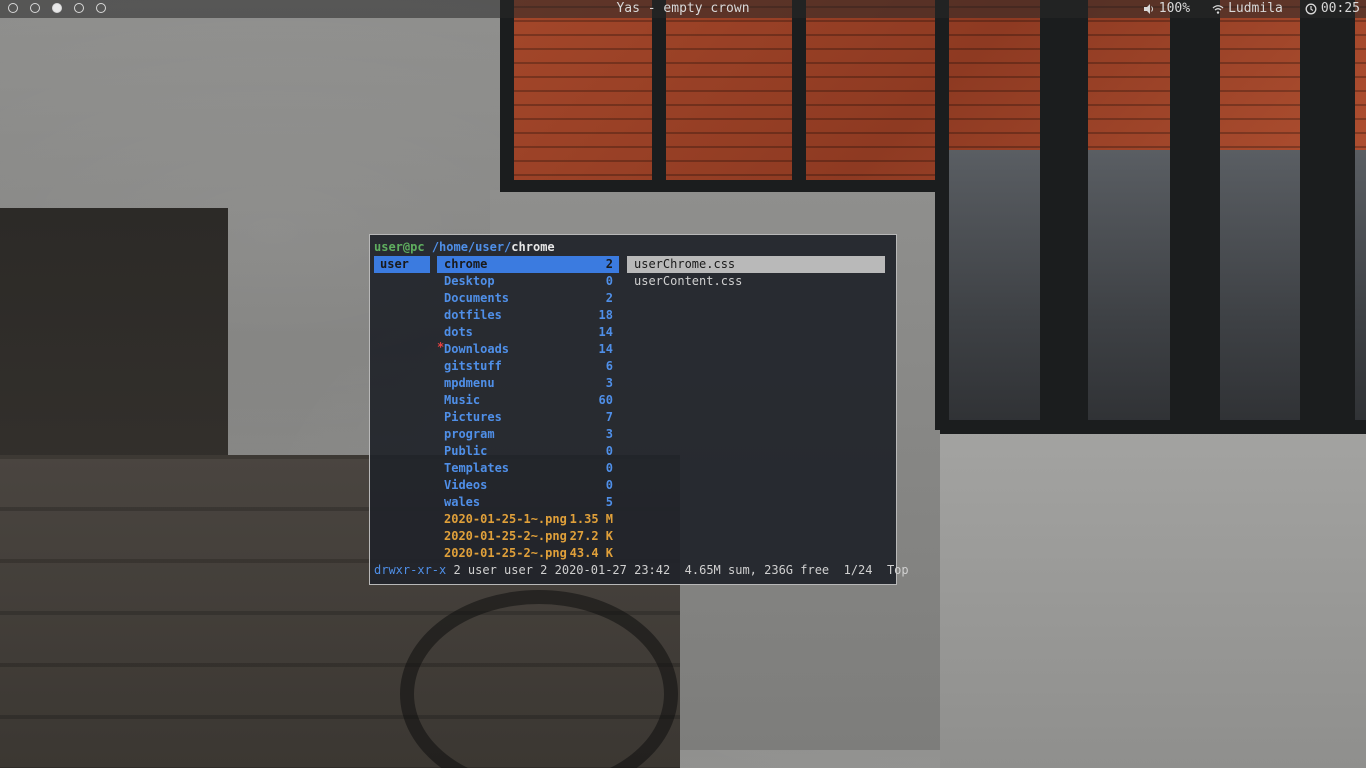 This screenshot has width=1366, height=768. What do you see at coordinates (756, 281) in the screenshot?
I see `preview-entry: userContent.css` at bounding box center [756, 281].